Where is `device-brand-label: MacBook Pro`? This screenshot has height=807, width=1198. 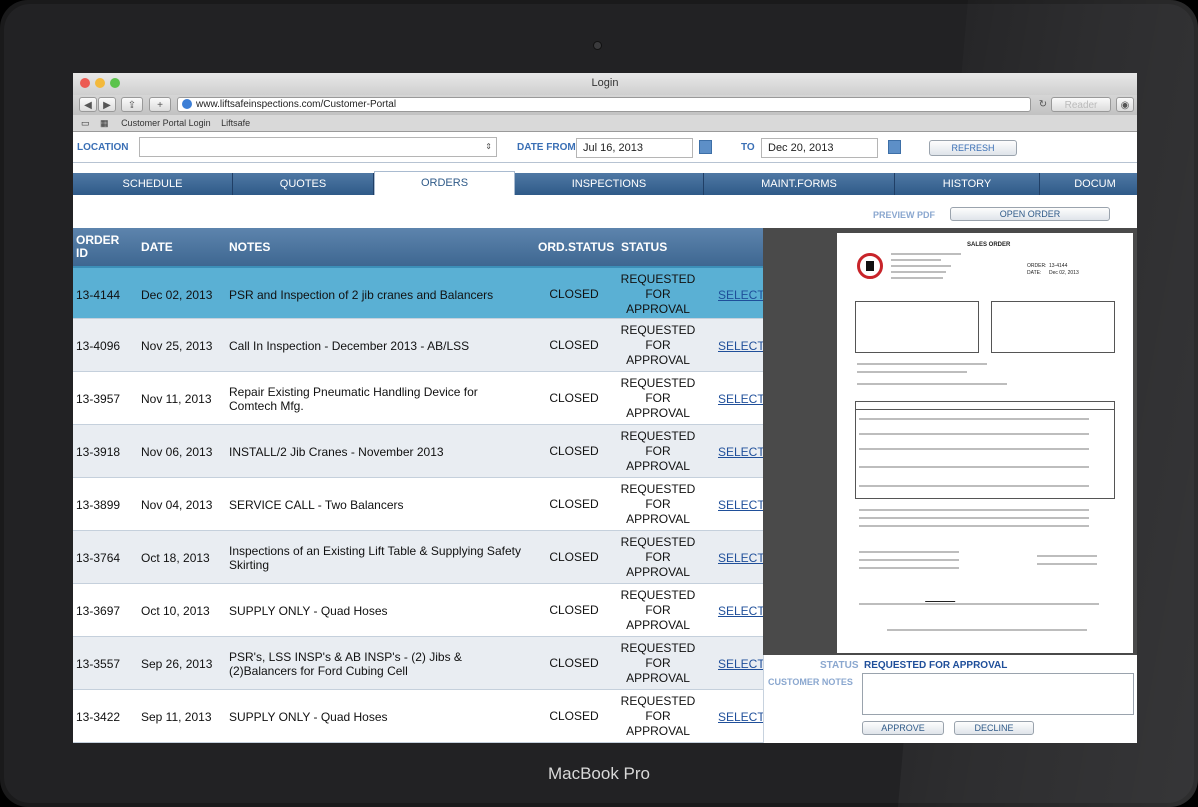 device-brand-label: MacBook Pro is located at coordinates (599, 773).